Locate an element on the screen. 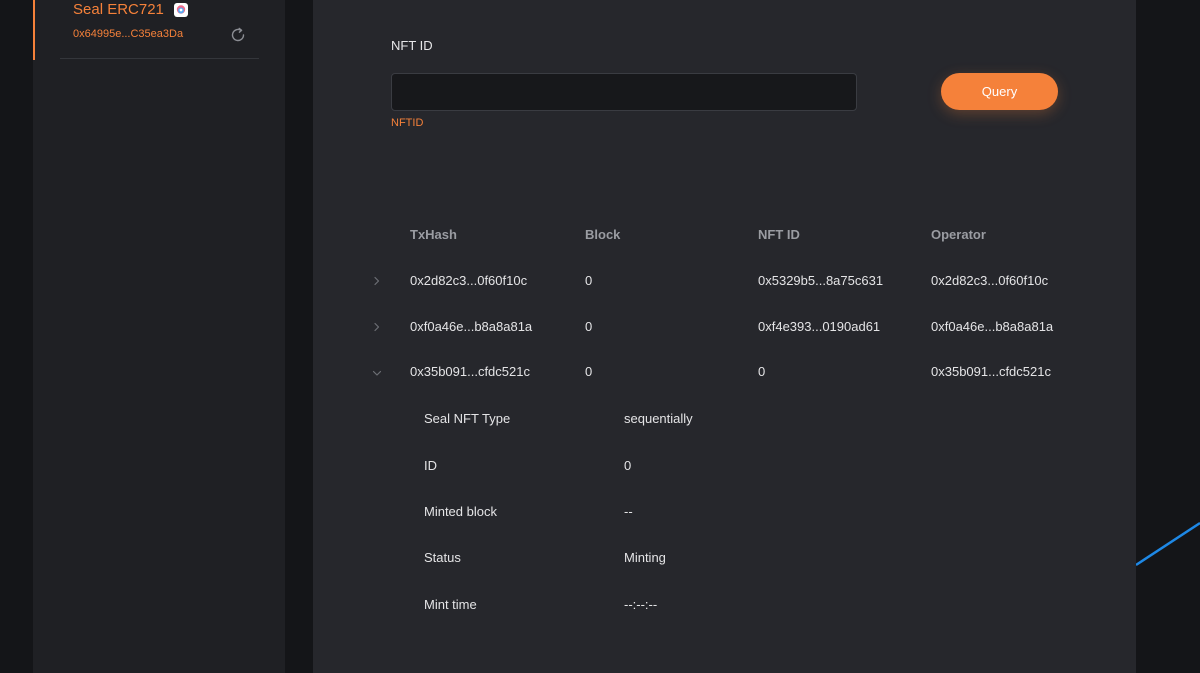 The image size is (1200, 673). nft-id-error: NFTID is located at coordinates (407, 123).